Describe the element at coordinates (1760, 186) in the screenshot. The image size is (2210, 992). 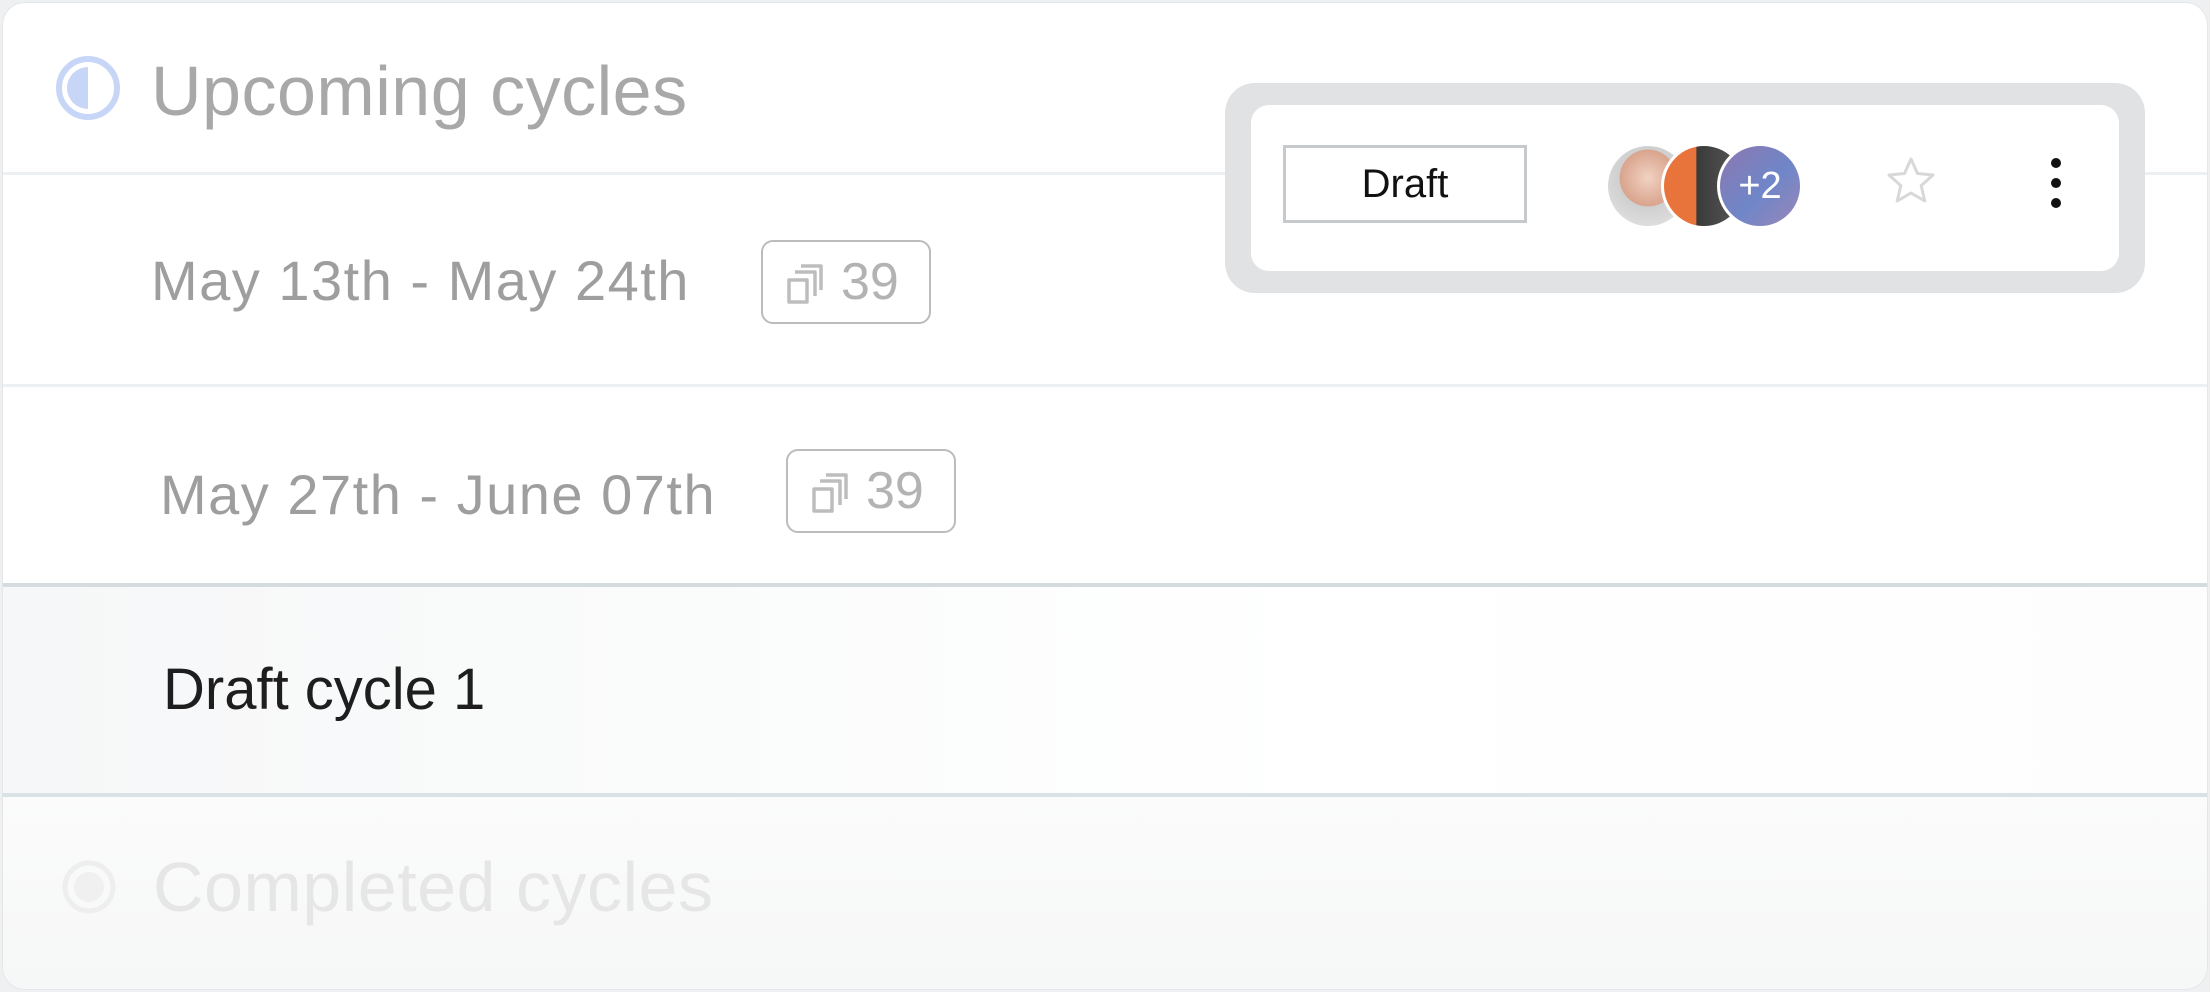
I see `avatar-overflow-count: +2` at that location.